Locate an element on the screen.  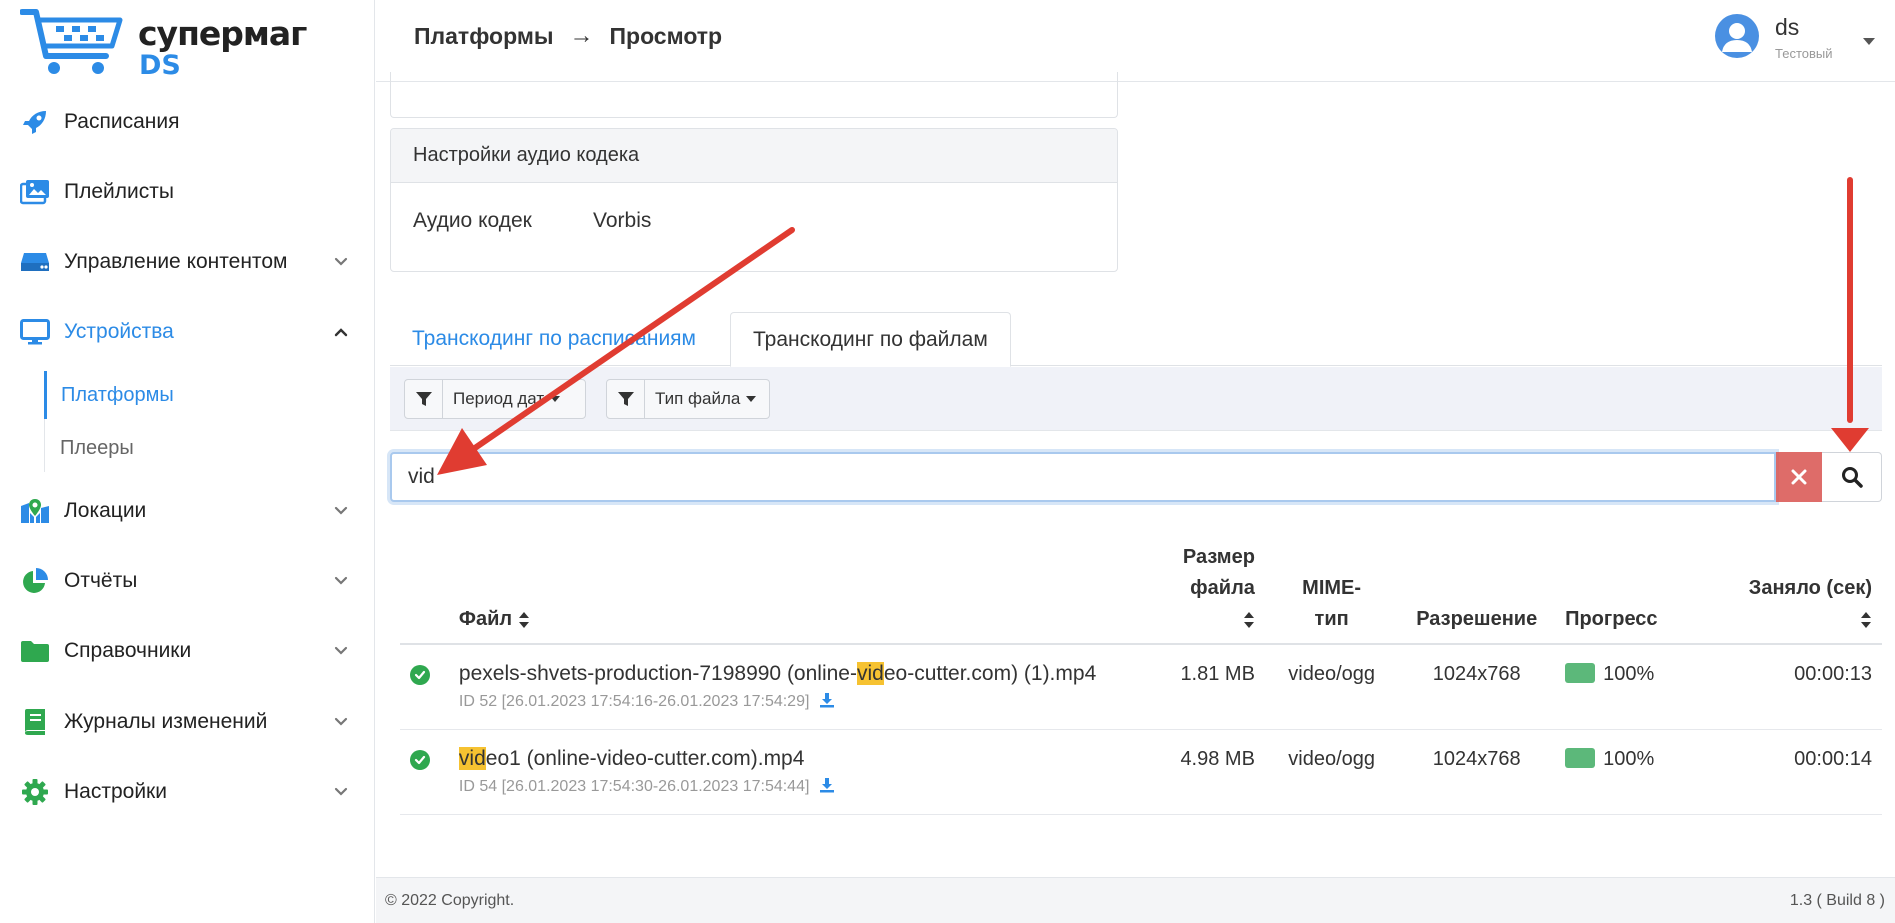
user-role: Тестовый is located at coordinates (1804, 53).